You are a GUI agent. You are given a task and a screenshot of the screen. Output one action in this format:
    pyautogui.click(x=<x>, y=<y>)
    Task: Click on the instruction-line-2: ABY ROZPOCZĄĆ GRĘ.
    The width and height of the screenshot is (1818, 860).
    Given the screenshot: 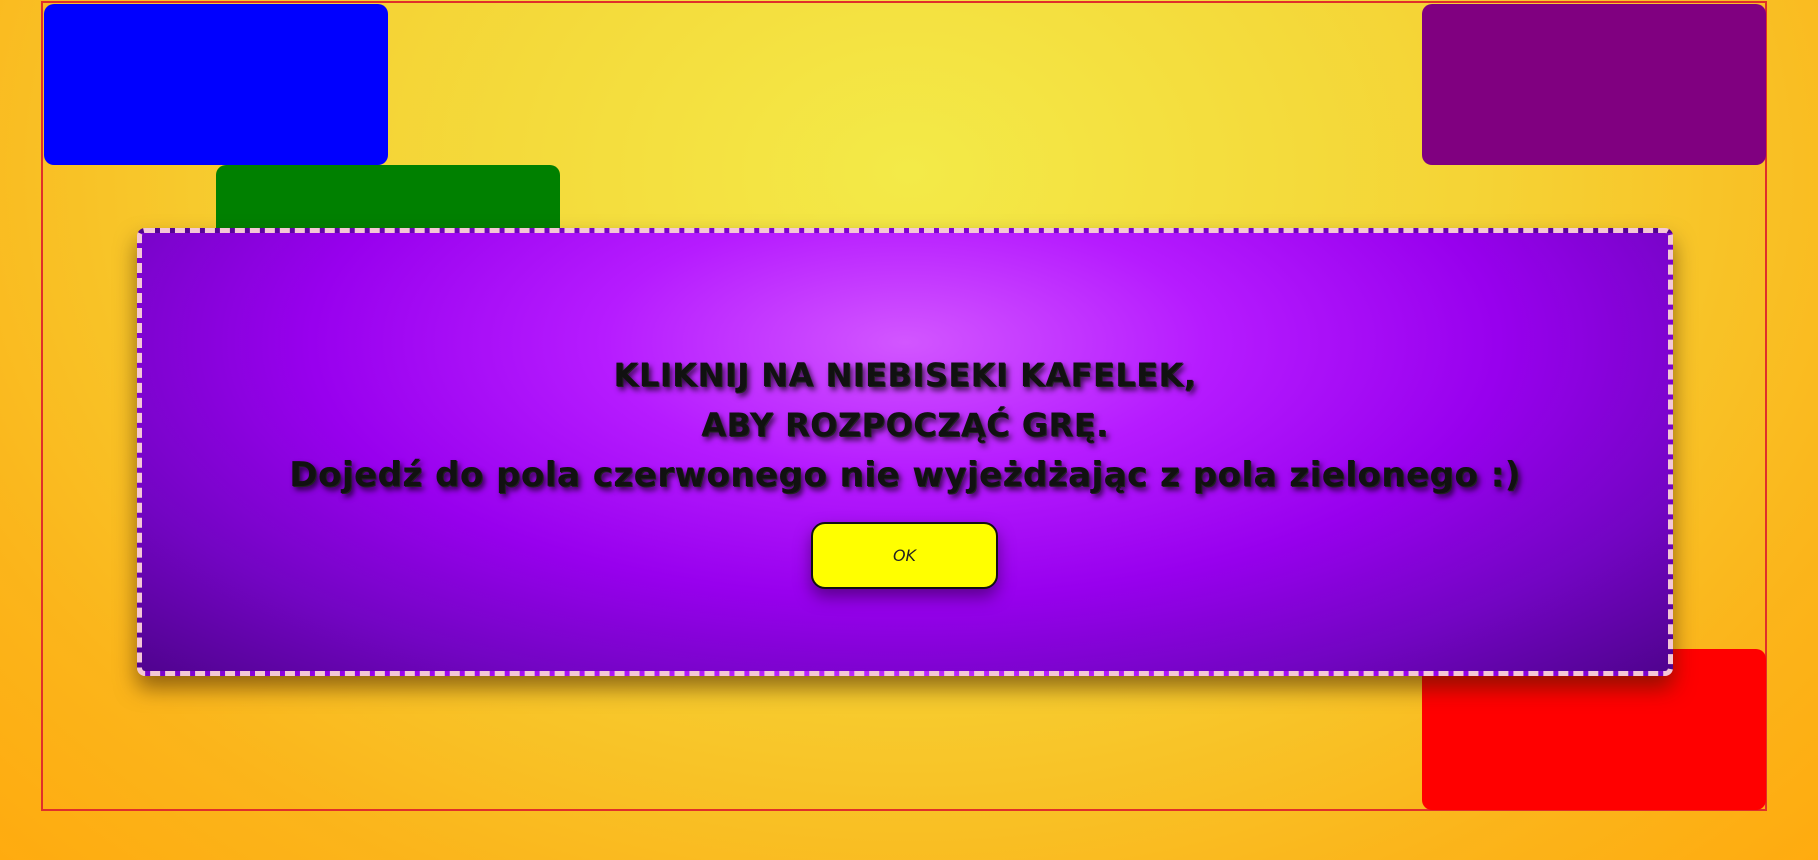 What is the action you would take?
    pyautogui.click(x=905, y=425)
    